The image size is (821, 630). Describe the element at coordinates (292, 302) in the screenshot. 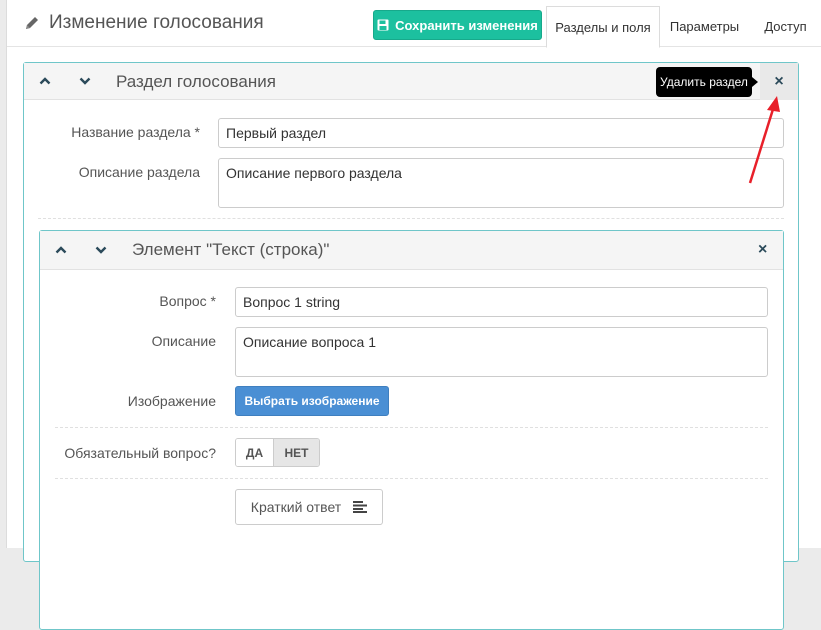

I see `question-value: Вопрос 1 string` at that location.